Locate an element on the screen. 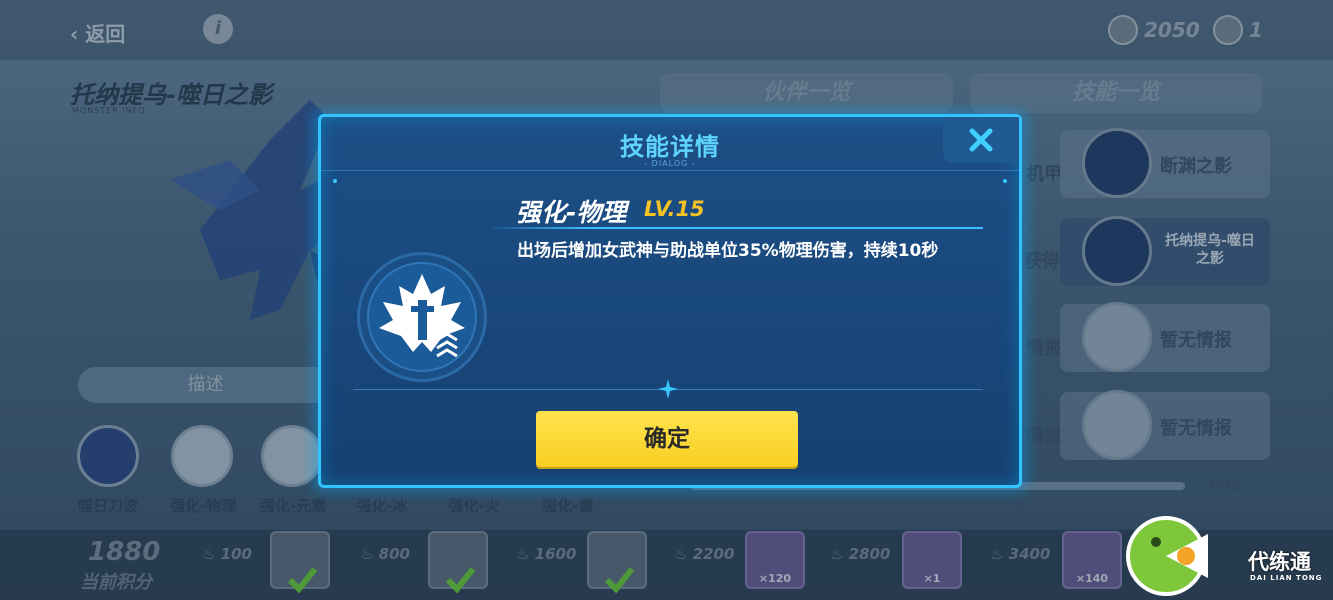  watermark-logo-icon is located at coordinates (1167, 556).